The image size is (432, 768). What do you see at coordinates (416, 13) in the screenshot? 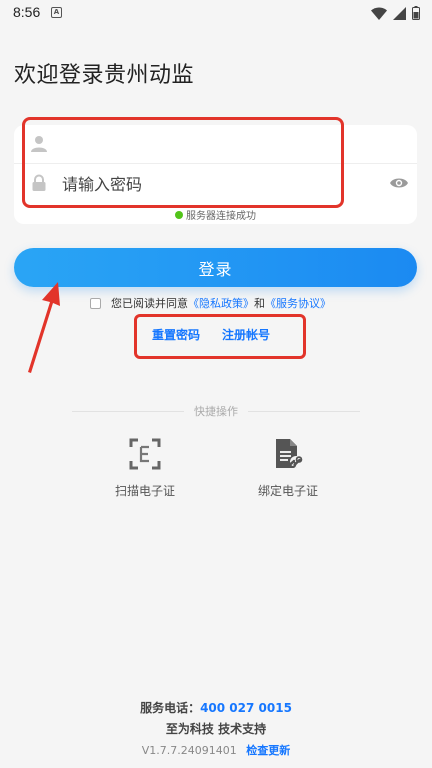
I see `battery-icon` at bounding box center [416, 13].